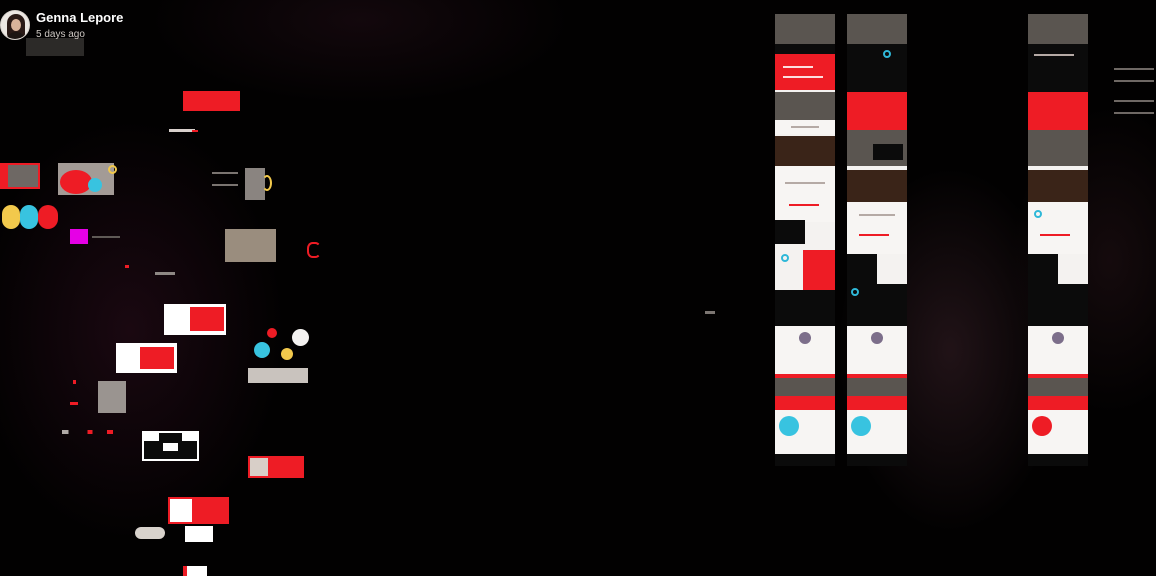 The image size is (1156, 576). What do you see at coordinates (195, 571) in the screenshot?
I see `red-tiny-card` at bounding box center [195, 571].